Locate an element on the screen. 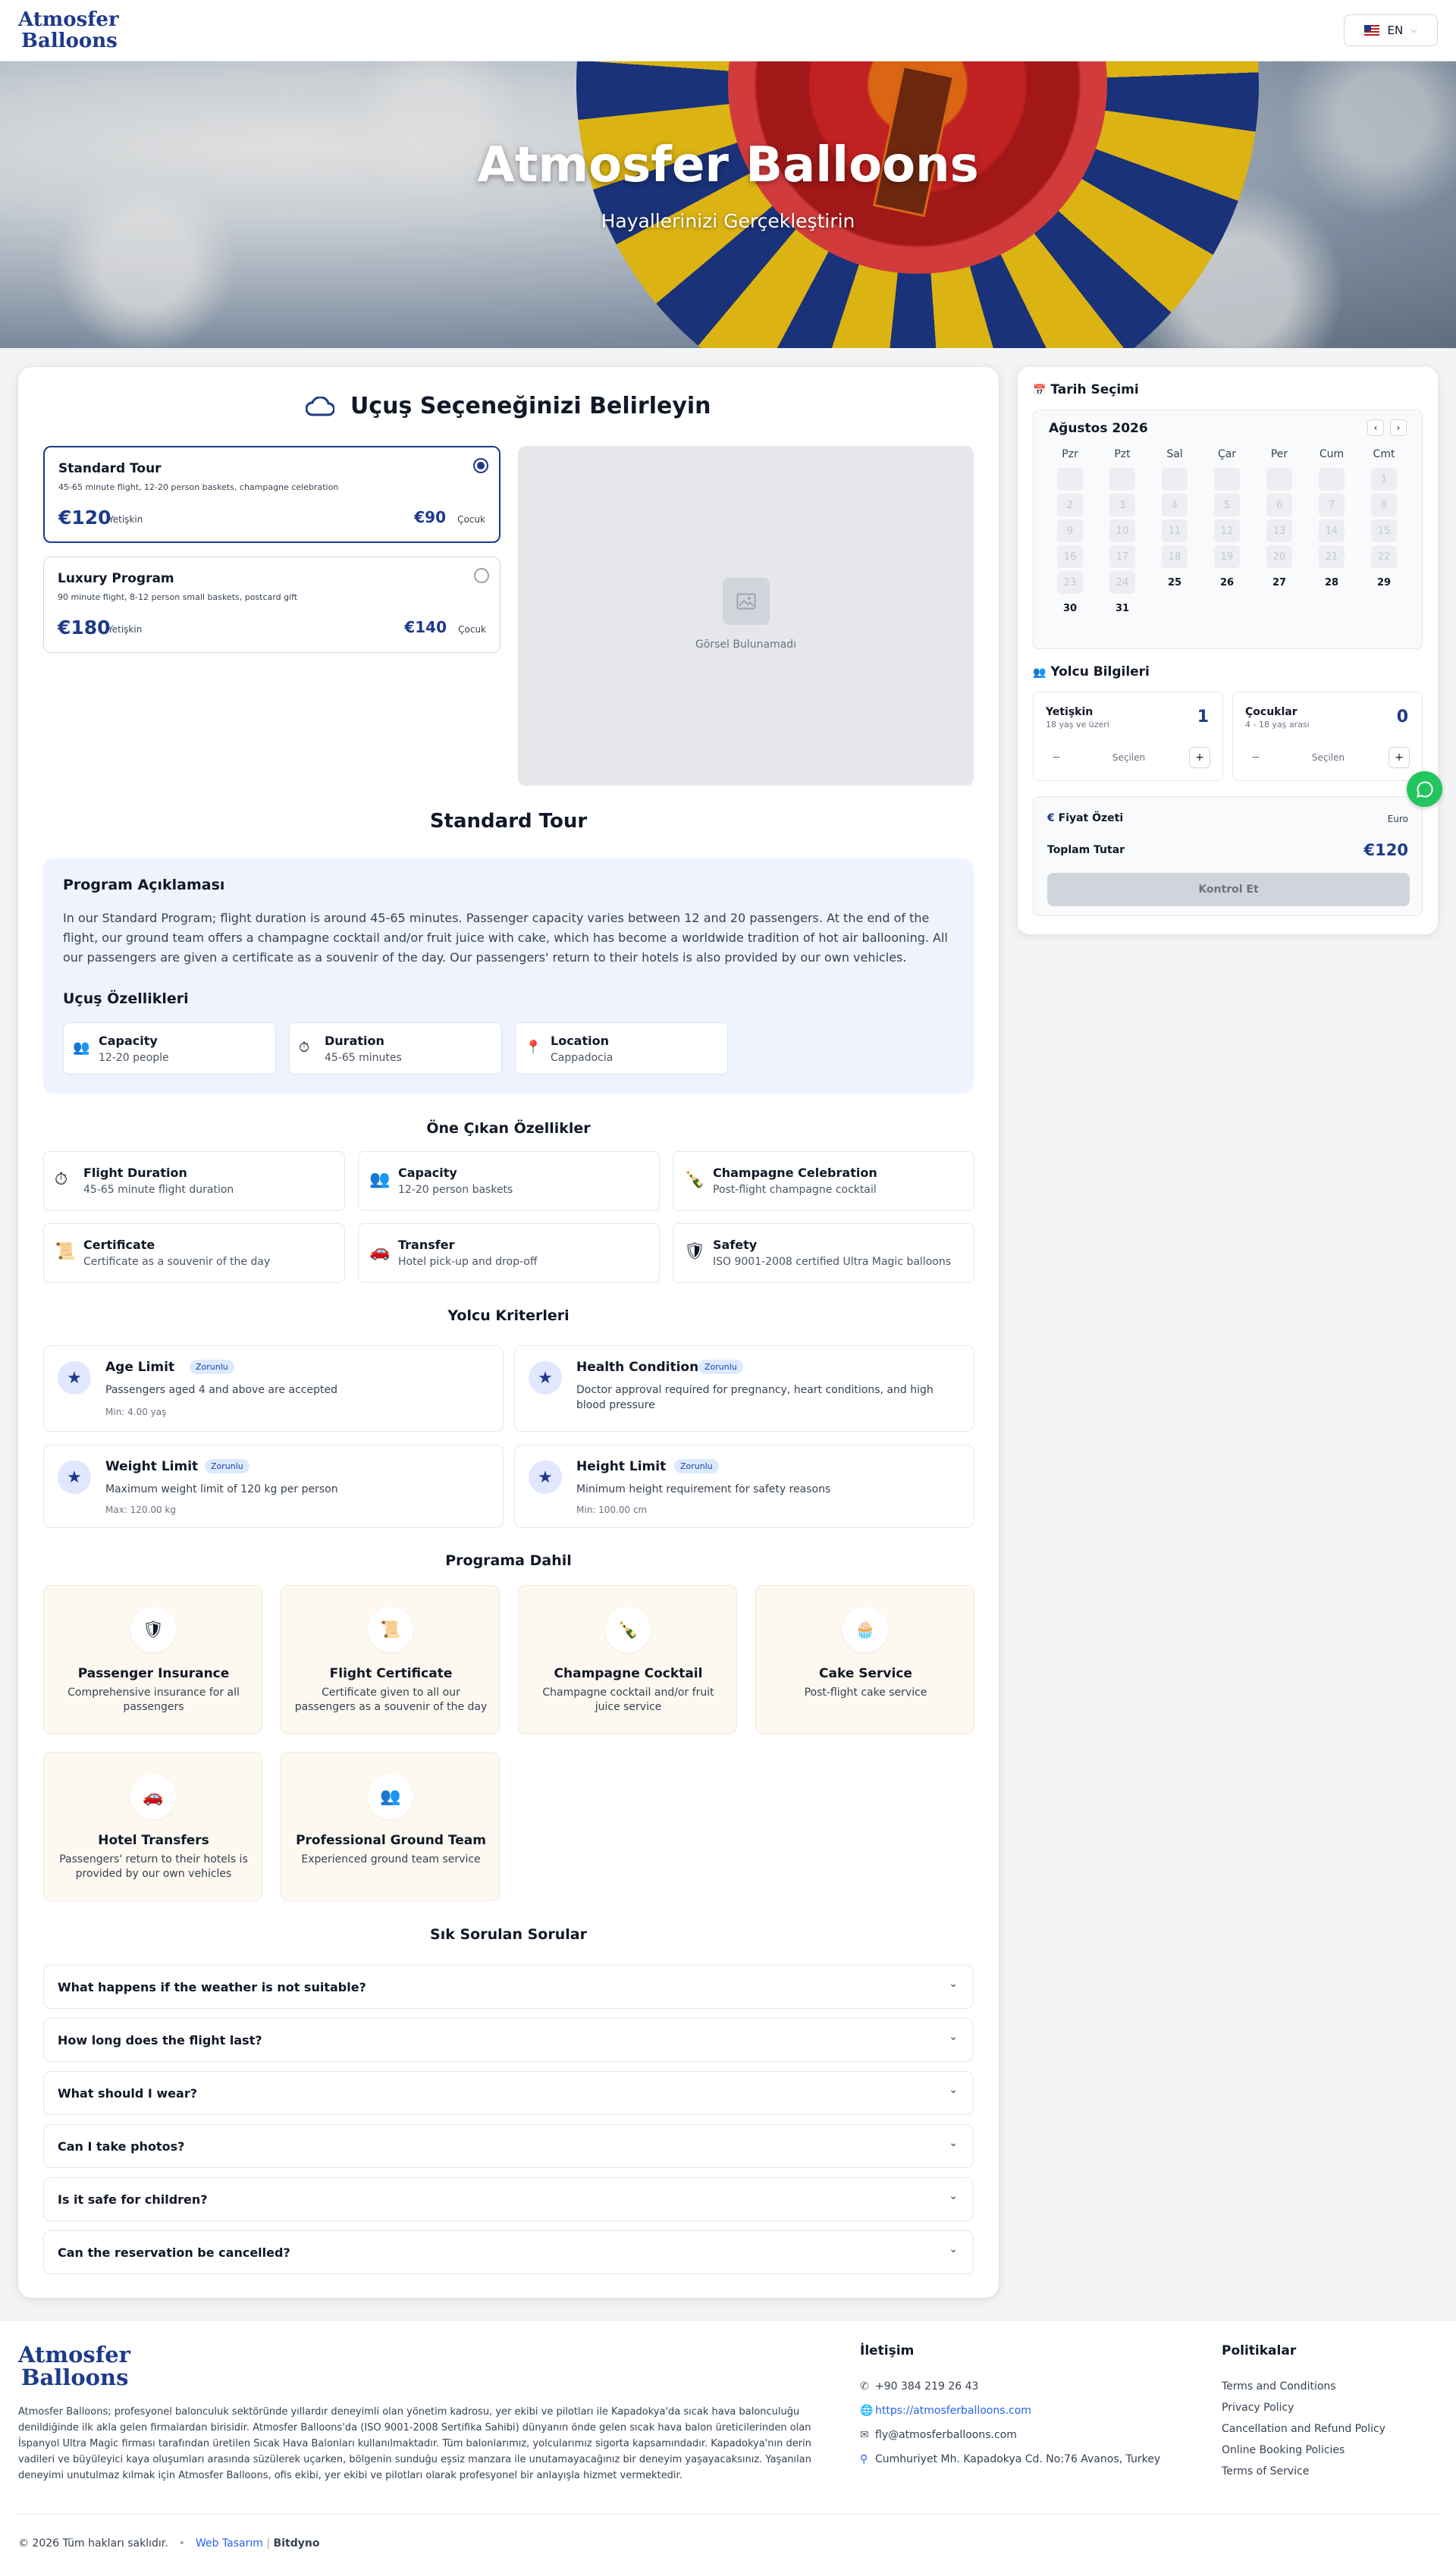 The image size is (1456, 2570). shield-icon: 🛡 is located at coordinates (153, 1629).